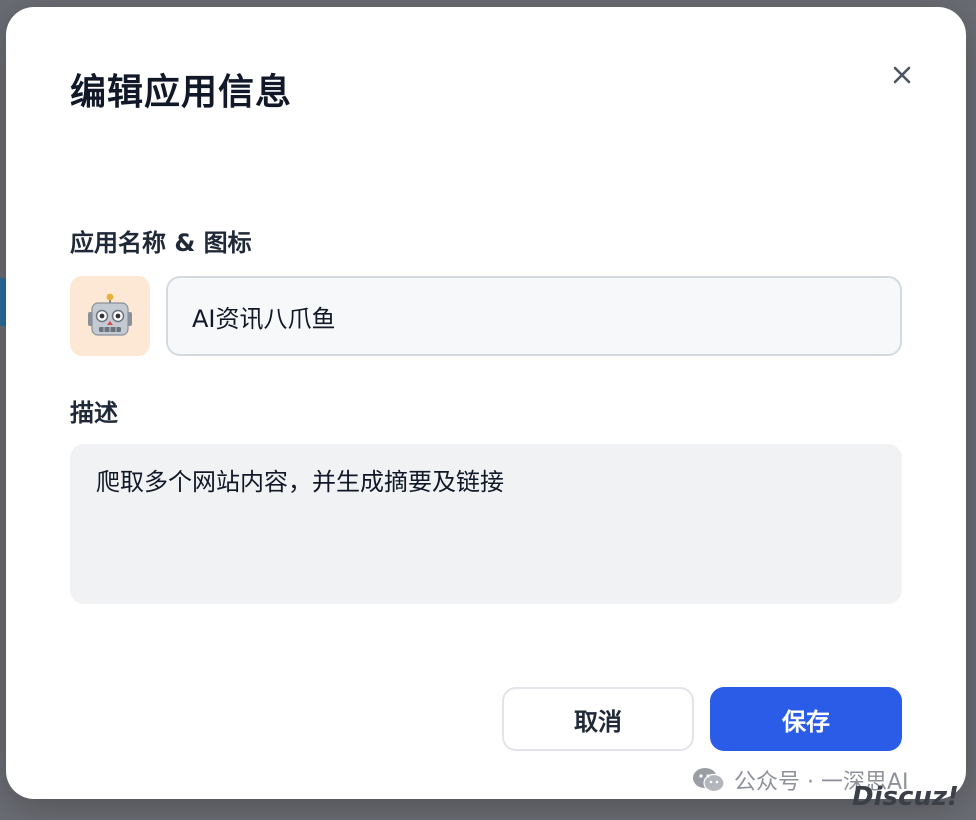  I want to click on save-button: 保存, so click(806, 719).